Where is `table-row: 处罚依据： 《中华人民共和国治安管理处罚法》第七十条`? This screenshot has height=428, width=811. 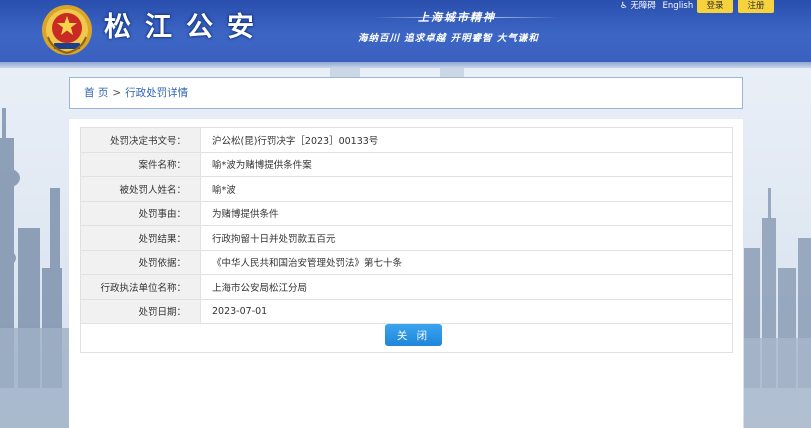
table-row: 处罚依据： 《中华人民共和国治安管理处罚法》第七十条 is located at coordinates (406, 262).